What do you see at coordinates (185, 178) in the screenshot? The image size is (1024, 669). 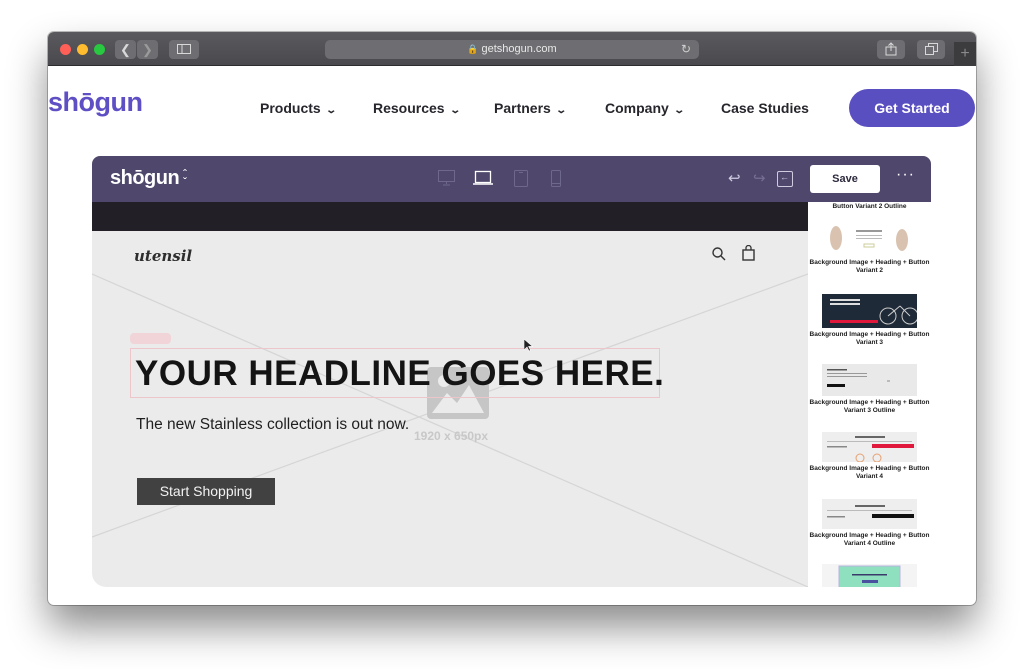 I see `site-switcher-icon: ˆˇ` at bounding box center [185, 178].